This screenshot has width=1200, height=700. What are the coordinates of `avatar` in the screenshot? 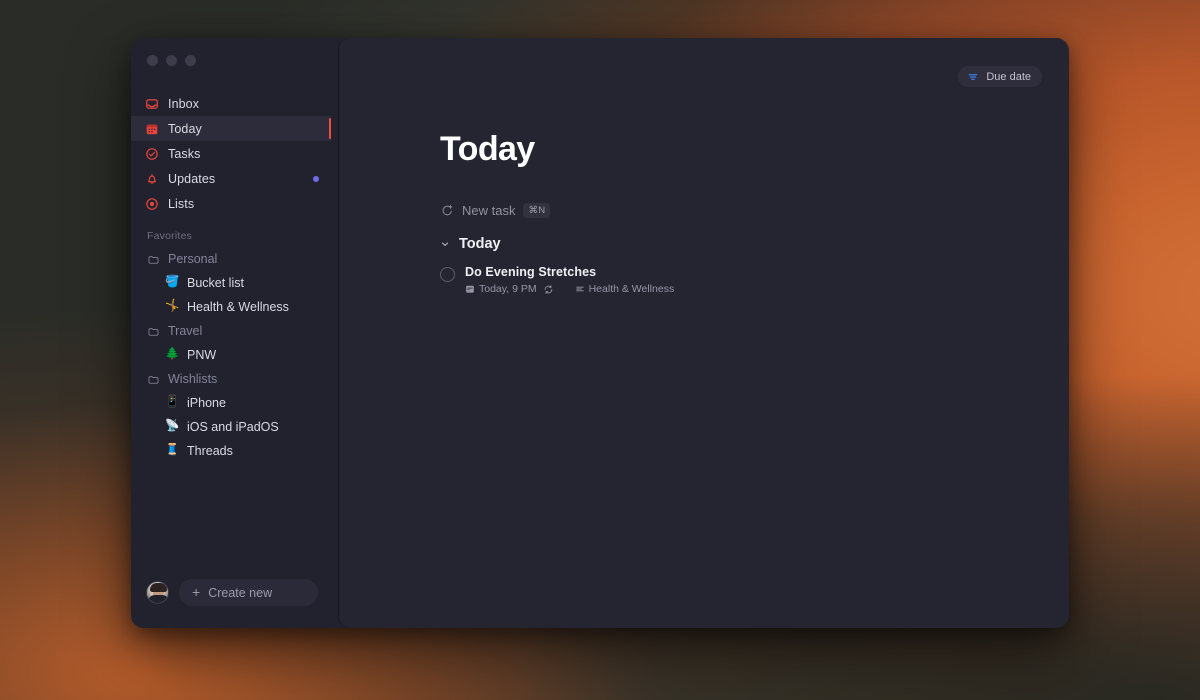 It's located at (157, 592).